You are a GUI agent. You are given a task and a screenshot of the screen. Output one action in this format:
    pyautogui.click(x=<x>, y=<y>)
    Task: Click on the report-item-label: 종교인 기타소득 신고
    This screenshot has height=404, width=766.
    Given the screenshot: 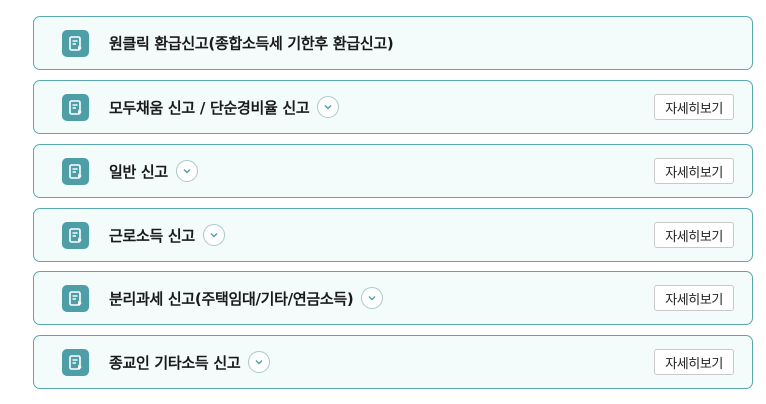 What is the action you would take?
    pyautogui.click(x=175, y=362)
    